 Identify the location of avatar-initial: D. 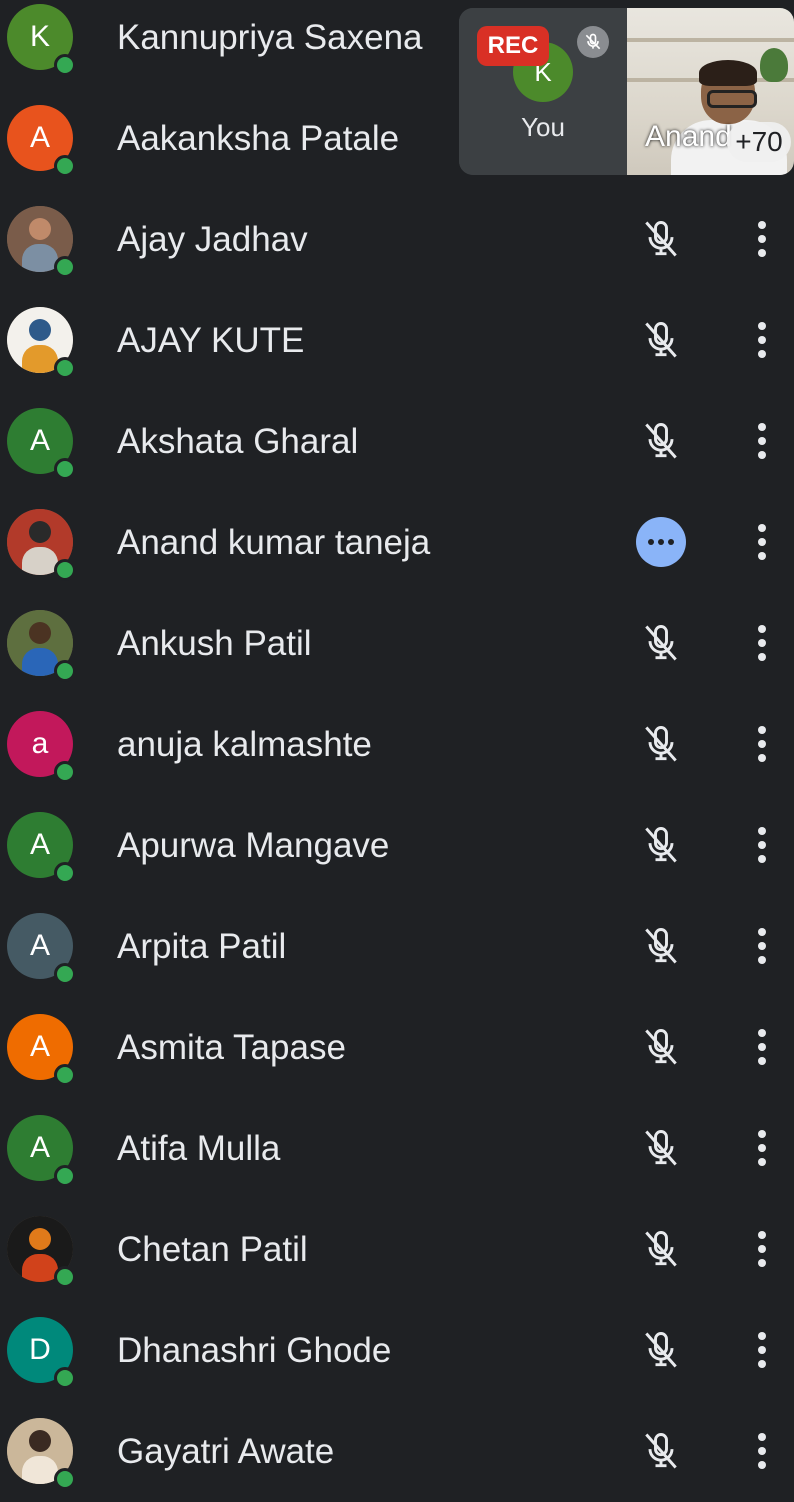
(40, 1349).